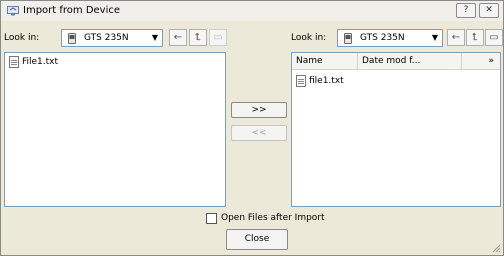 This screenshot has height=256, width=504. What do you see at coordinates (273, 218) in the screenshot?
I see `open-files-label: Open Files after Import` at bounding box center [273, 218].